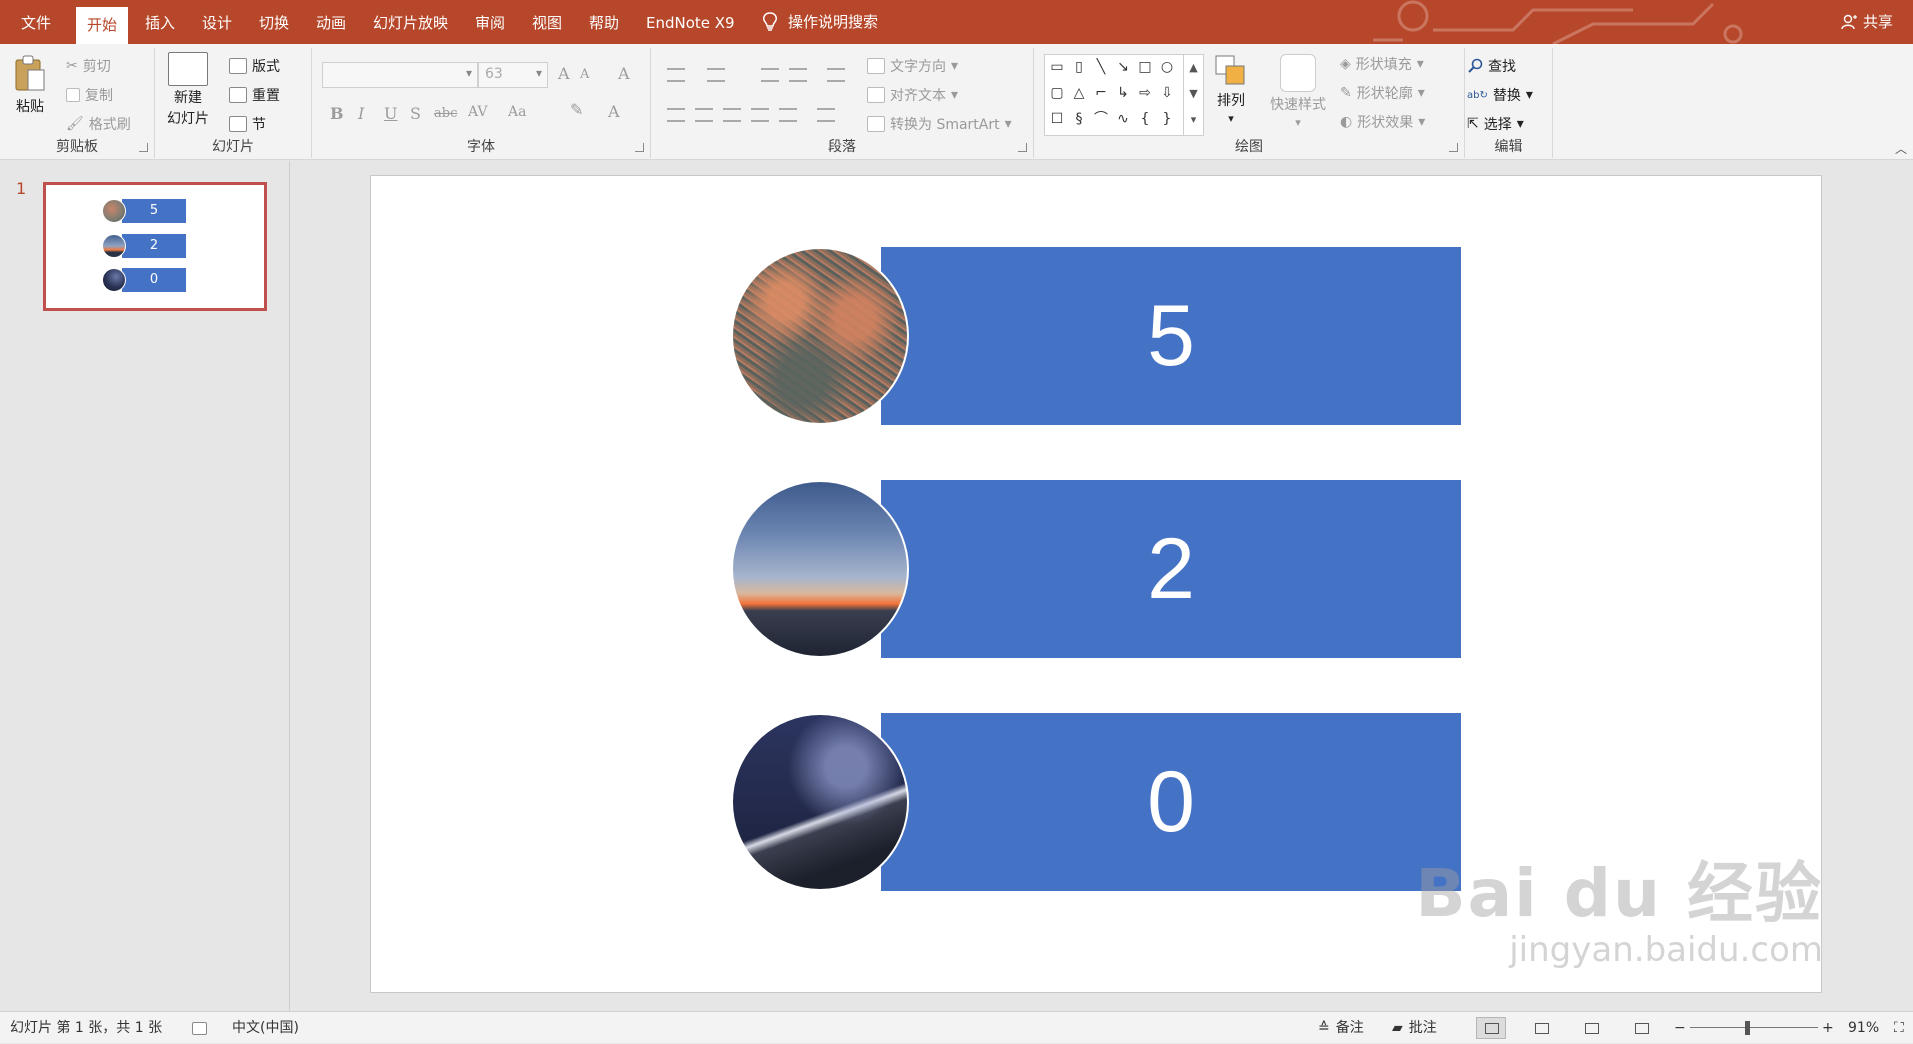  I want to click on copy-button: 复制, so click(89, 95).